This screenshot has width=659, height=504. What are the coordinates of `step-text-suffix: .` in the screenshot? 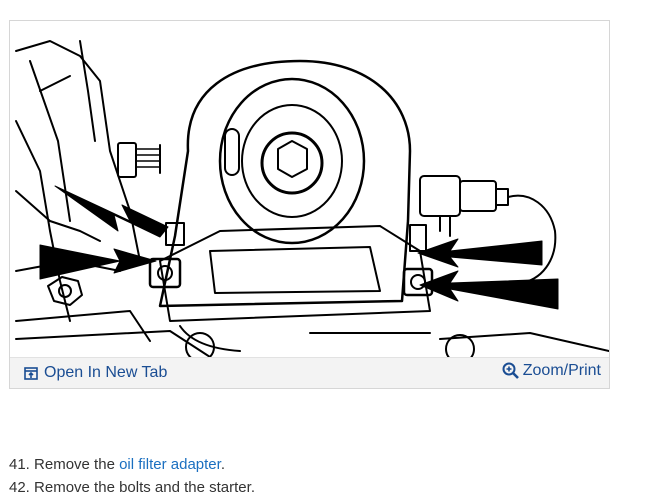 It's located at (222, 464).